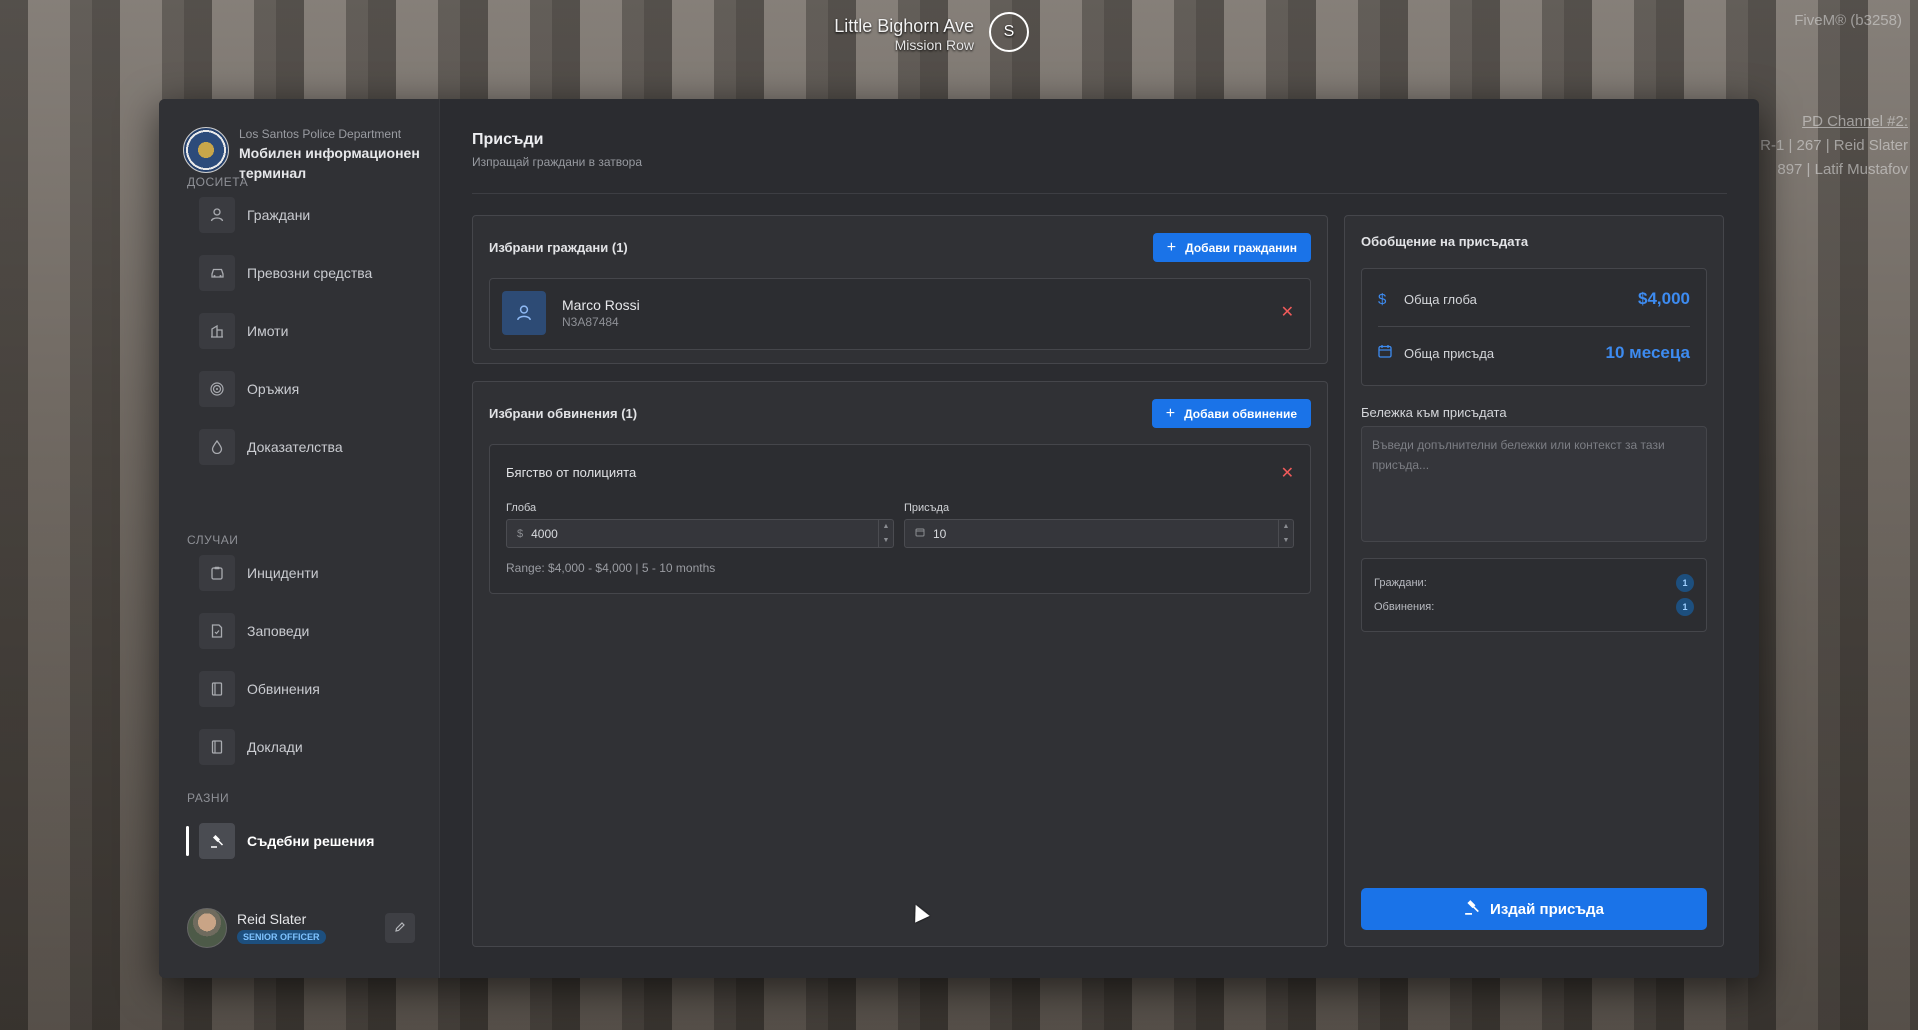  Describe the element at coordinates (1647, 352) in the screenshot. I see `total-sentence-value: 10 месеца` at that location.